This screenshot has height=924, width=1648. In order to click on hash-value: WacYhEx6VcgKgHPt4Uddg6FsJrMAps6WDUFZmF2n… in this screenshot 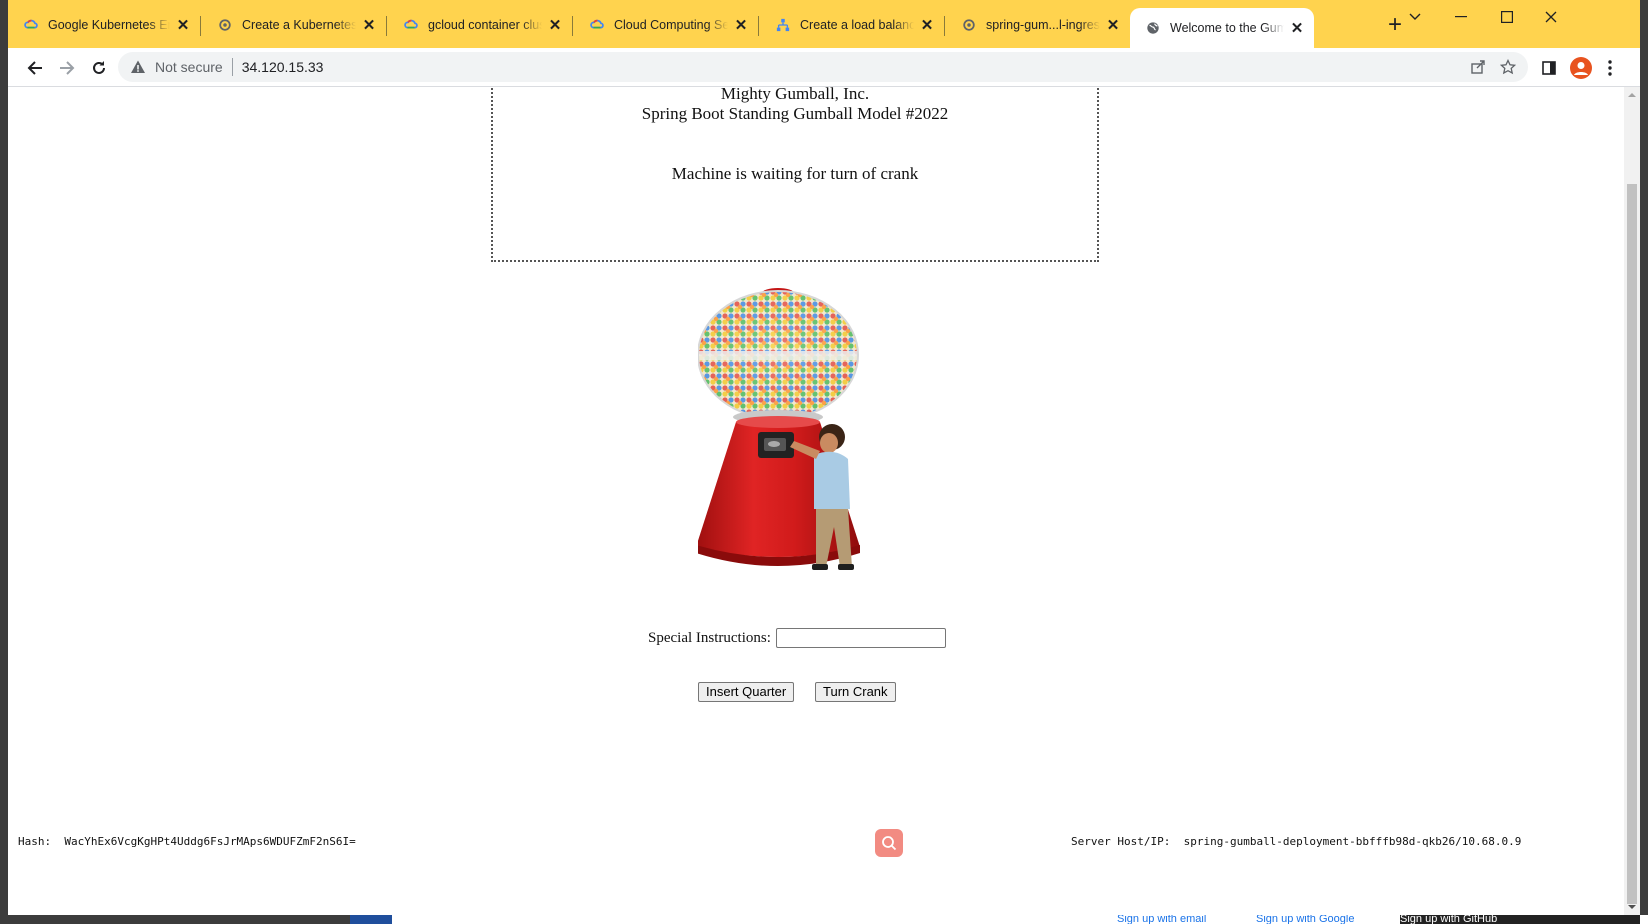, I will do `click(210, 841)`.